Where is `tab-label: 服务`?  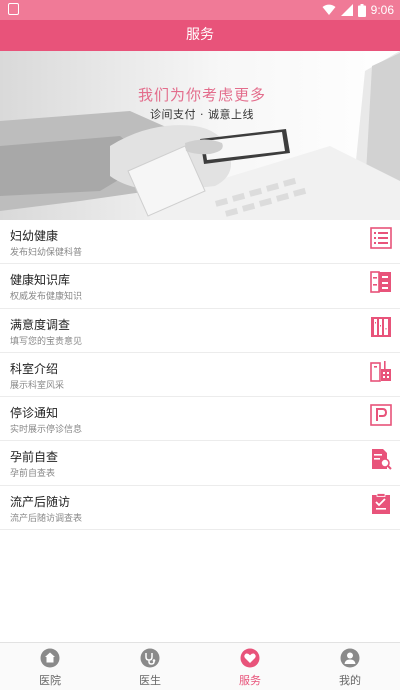
tab-label: 服务 is located at coordinates (250, 680).